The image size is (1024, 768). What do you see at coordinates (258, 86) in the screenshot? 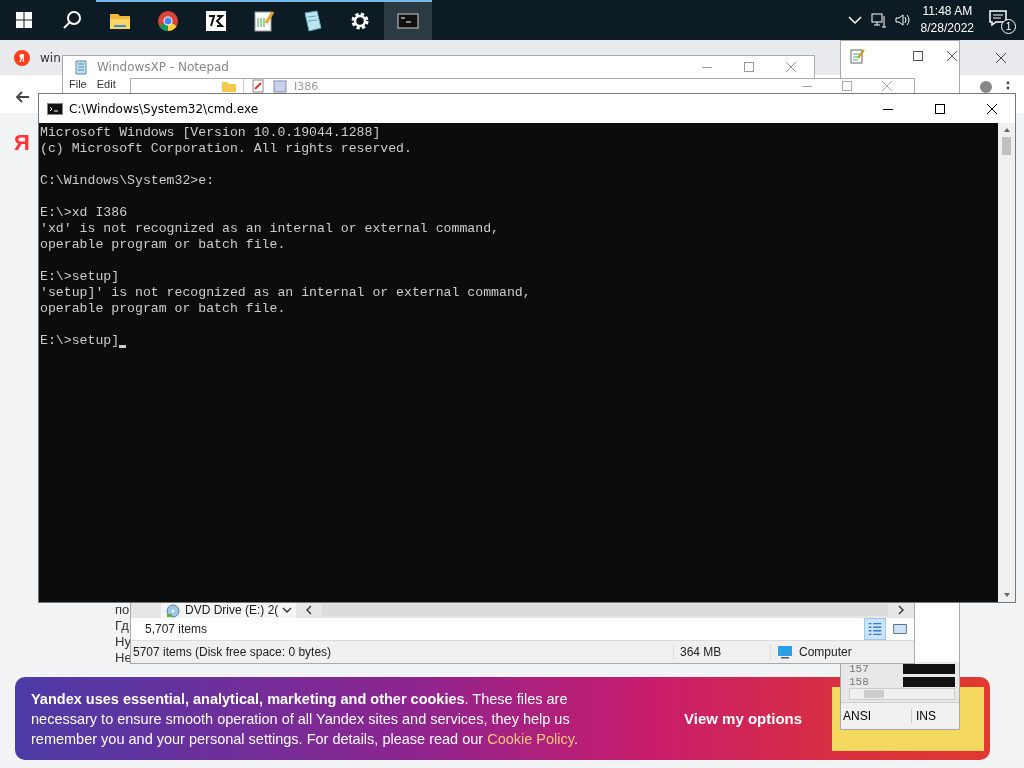
I see `properties-icon` at bounding box center [258, 86].